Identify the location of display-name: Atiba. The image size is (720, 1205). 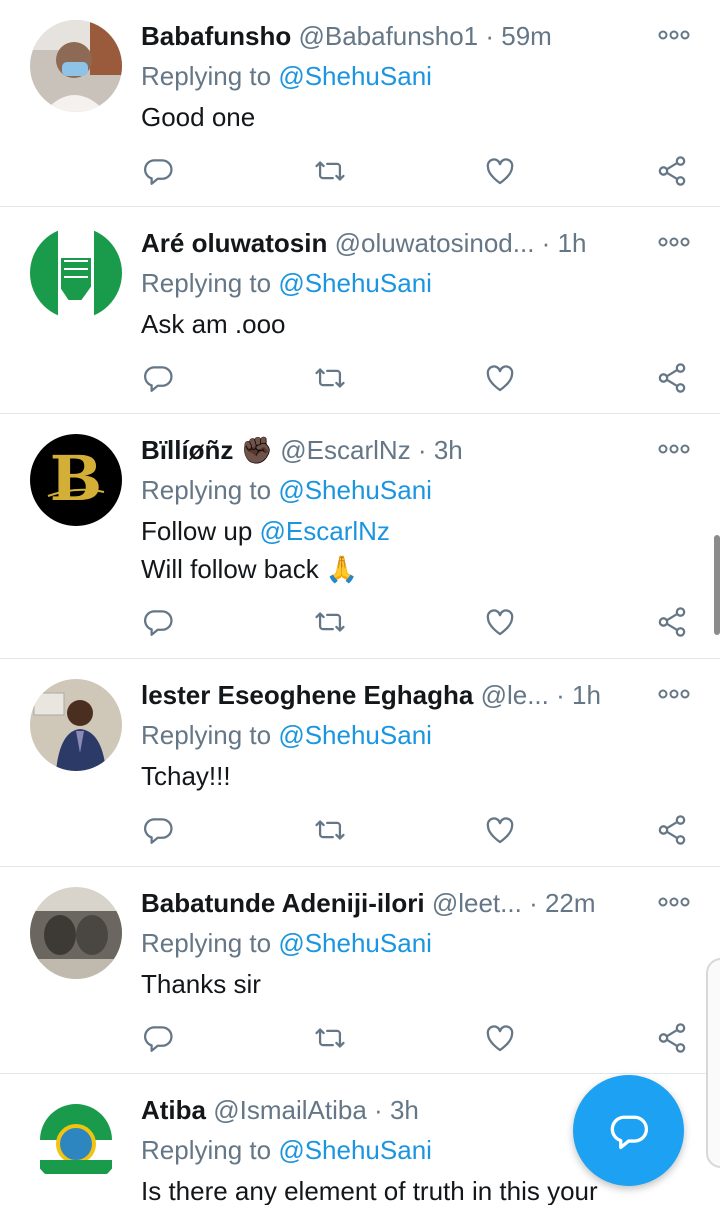
(173, 1110).